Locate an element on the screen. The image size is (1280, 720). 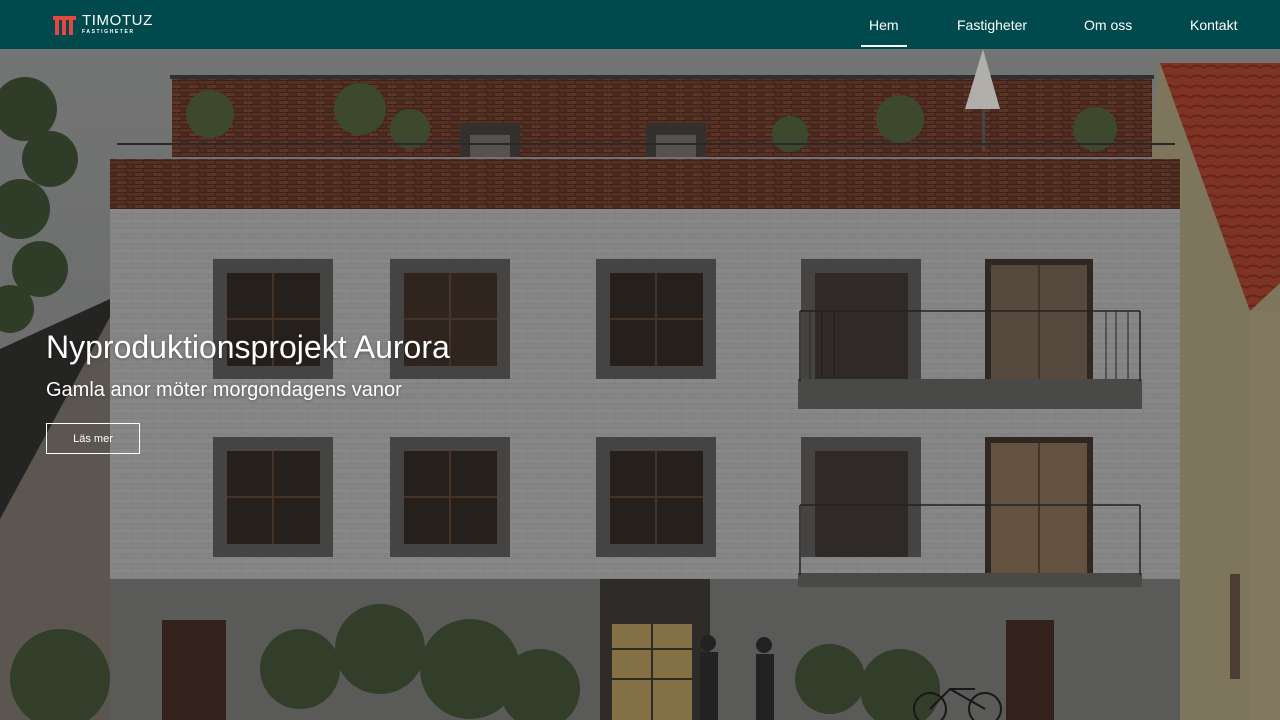
hero-title: Nyproduktionsprojekt Aurora is located at coordinates (248, 347).